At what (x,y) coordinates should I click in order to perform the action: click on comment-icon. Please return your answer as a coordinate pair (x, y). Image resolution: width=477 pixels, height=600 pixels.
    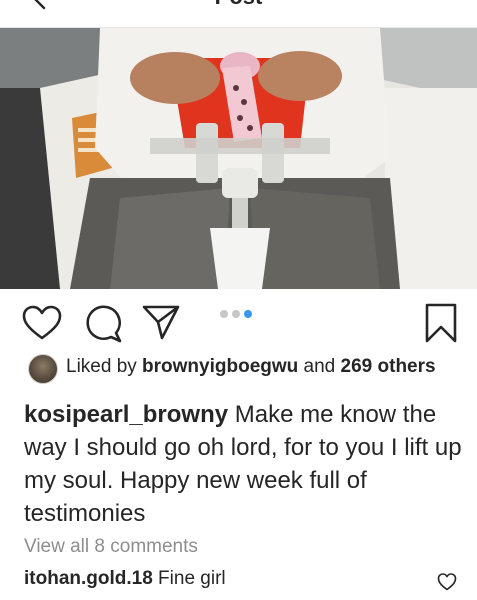
    Looking at the image, I should click on (103, 323).